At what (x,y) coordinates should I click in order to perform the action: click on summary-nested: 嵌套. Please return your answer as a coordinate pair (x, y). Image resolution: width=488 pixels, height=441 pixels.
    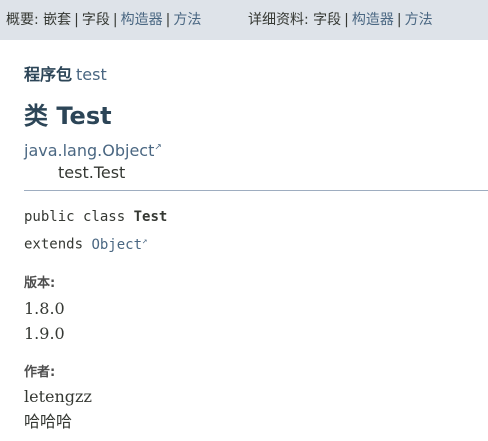
    Looking at the image, I should click on (57, 20).